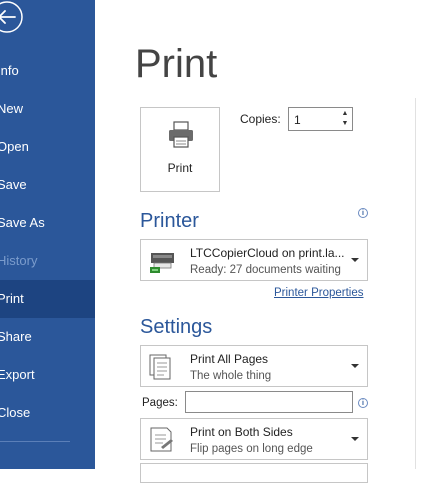  What do you see at coordinates (47, 185) in the screenshot?
I see `nav-item-save: Save` at bounding box center [47, 185].